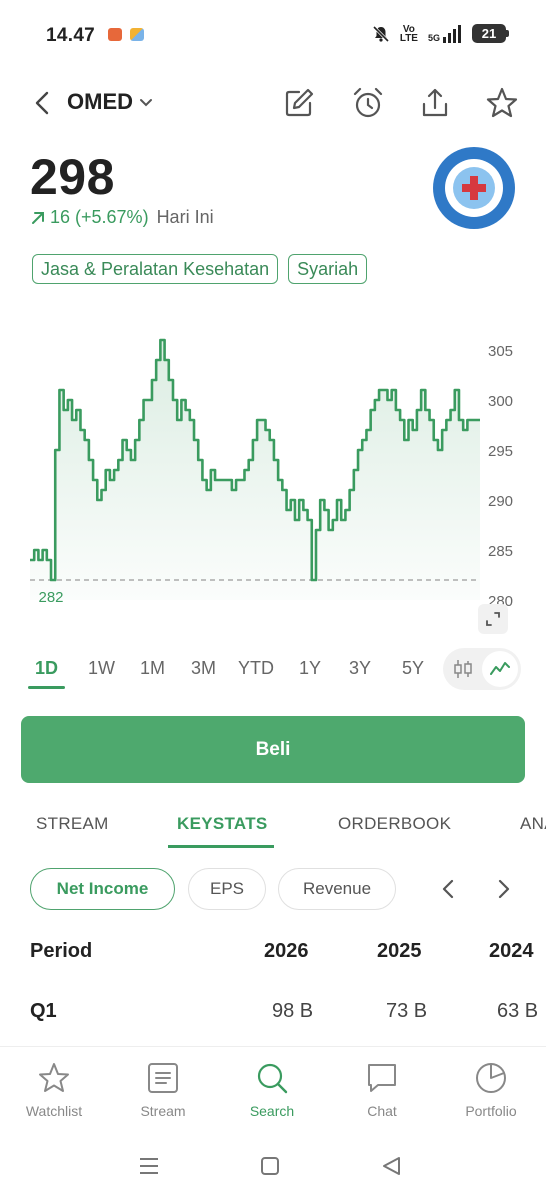 This screenshot has height=1200, width=546. I want to click on status-bar: 14.47 Vo LTE 5G 21, so click(273, 35).